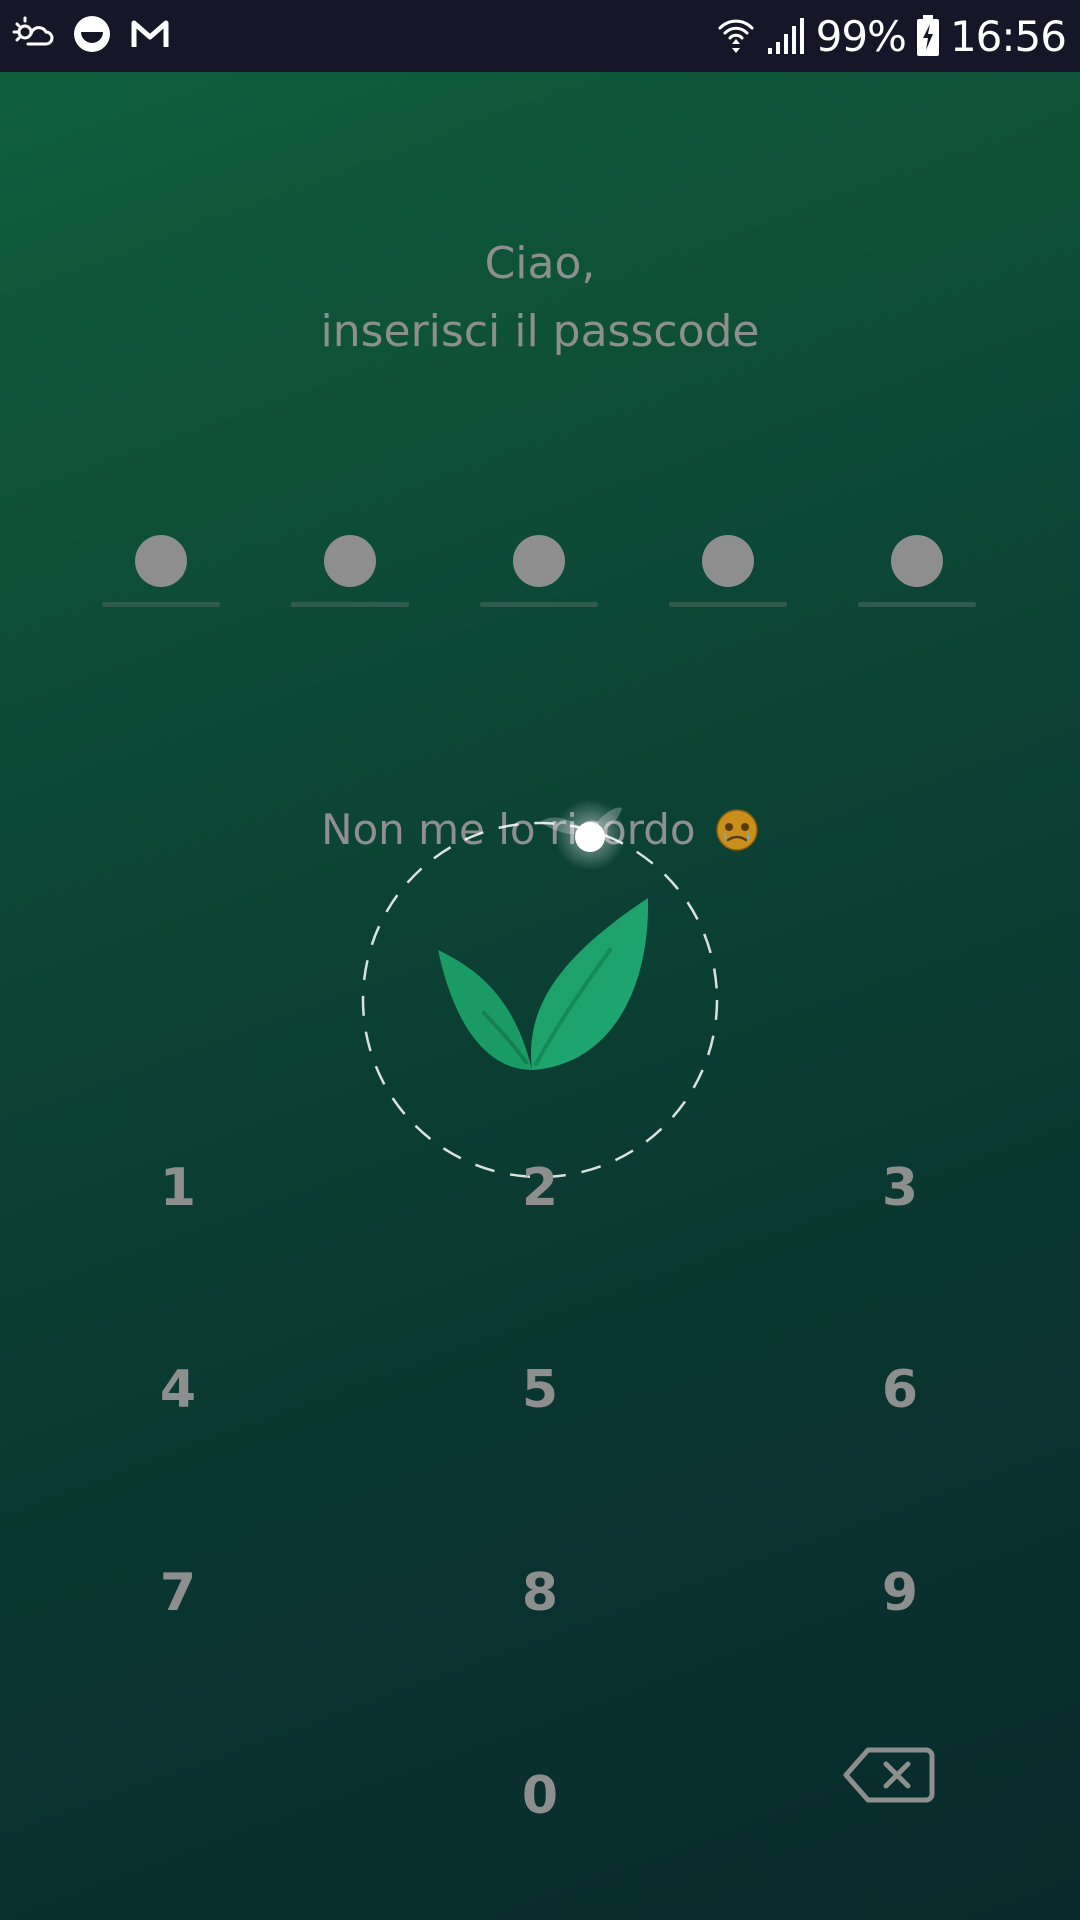 This screenshot has height=1920, width=1080. I want to click on key-1: 1, so click(178, 1188).